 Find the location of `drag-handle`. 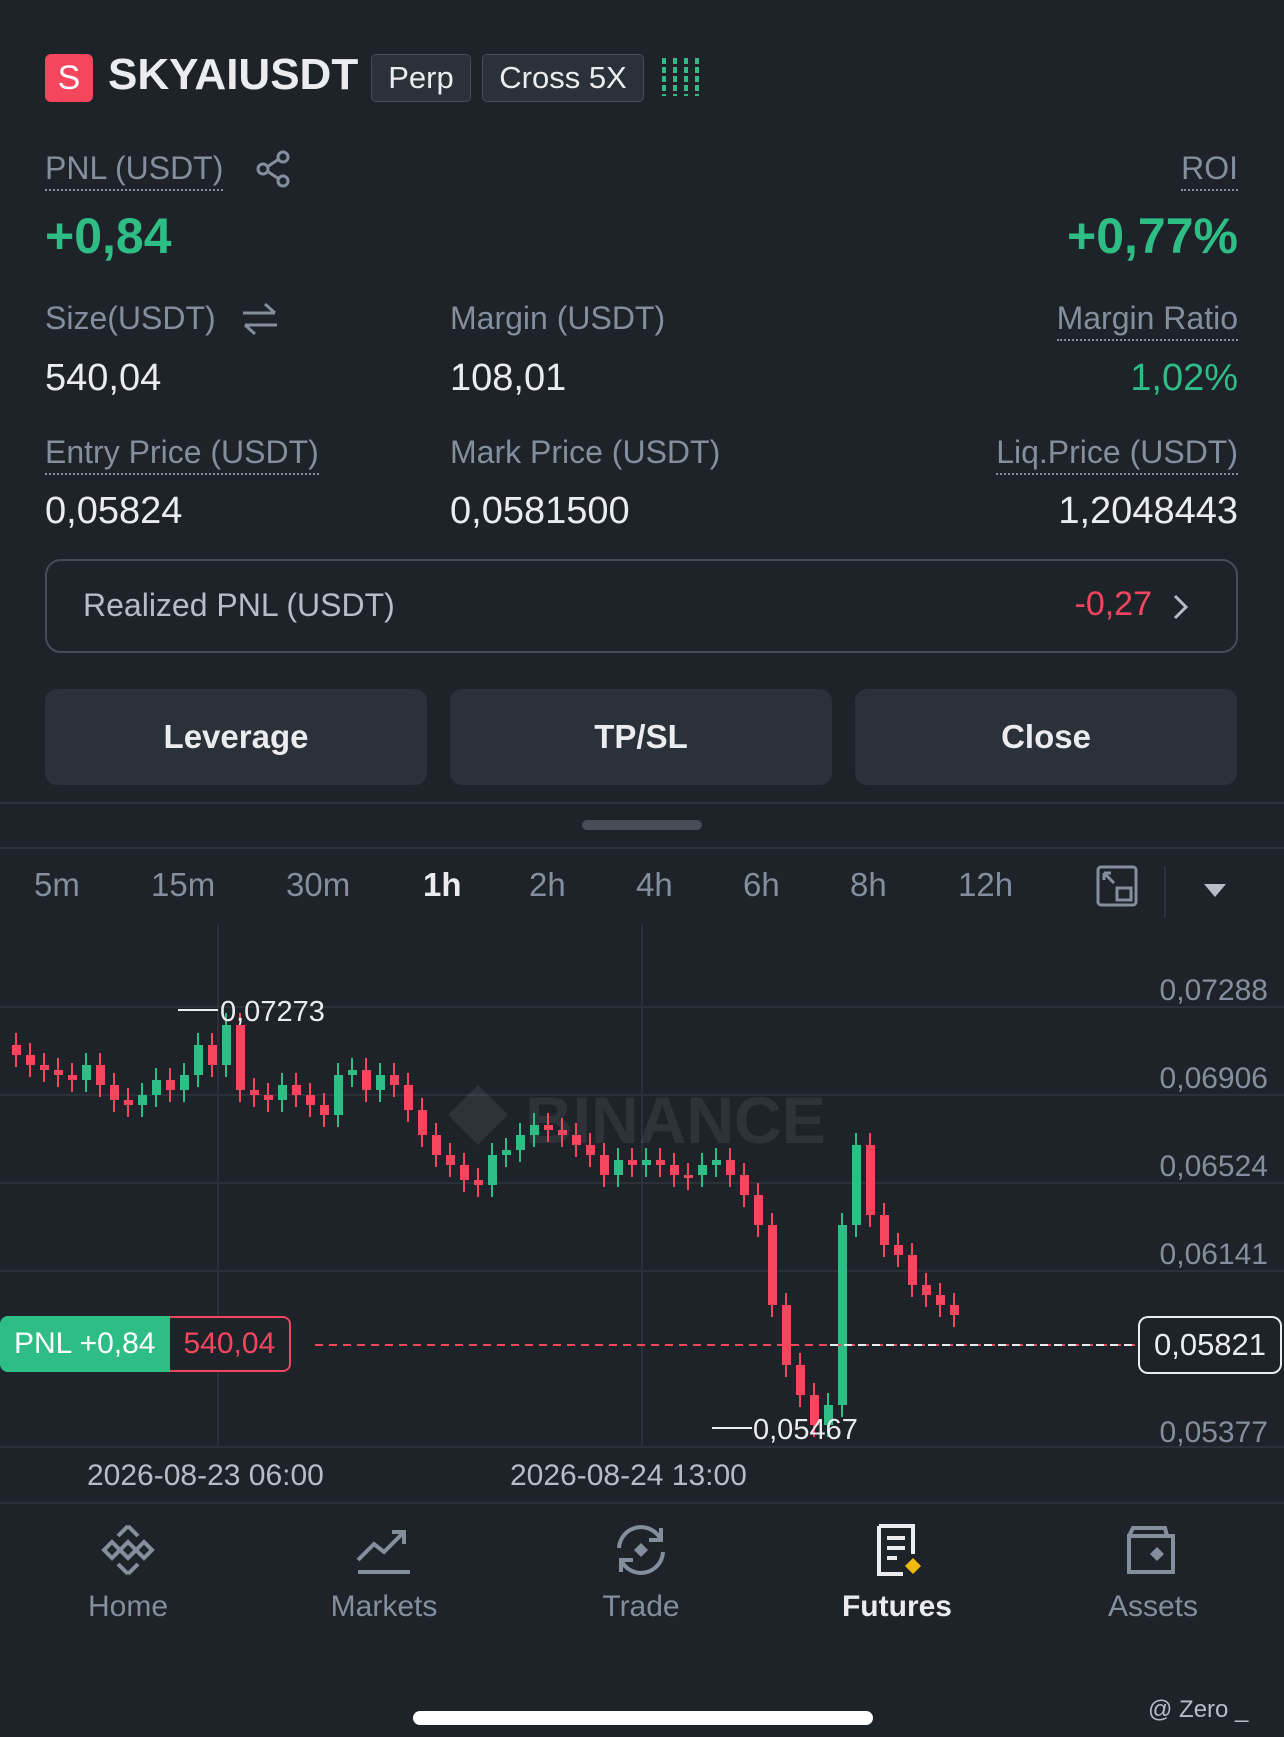

drag-handle is located at coordinates (642, 825).